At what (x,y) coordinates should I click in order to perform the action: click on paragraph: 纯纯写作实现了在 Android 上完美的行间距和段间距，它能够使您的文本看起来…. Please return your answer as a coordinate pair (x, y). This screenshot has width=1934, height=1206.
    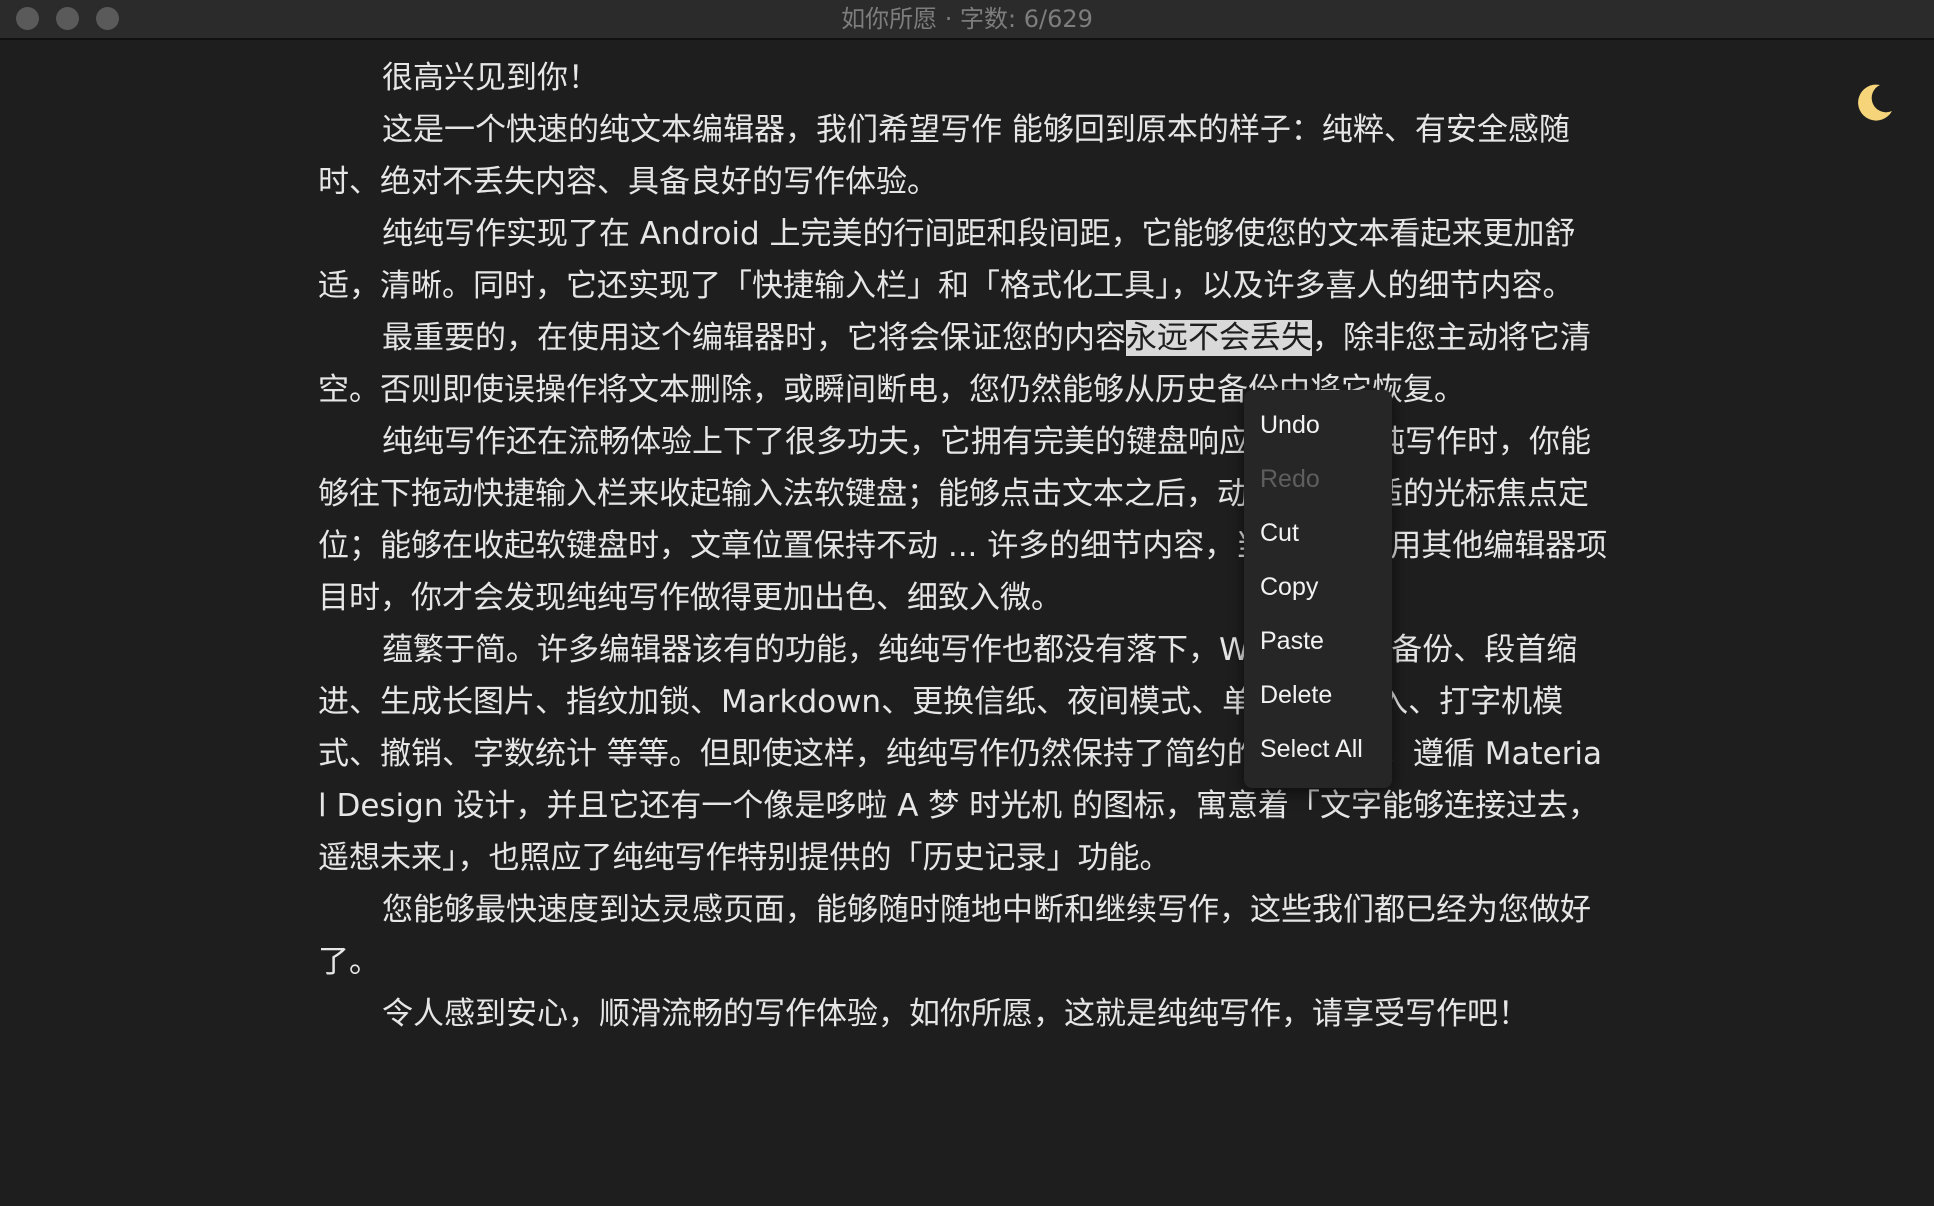
    Looking at the image, I should click on (963, 260).